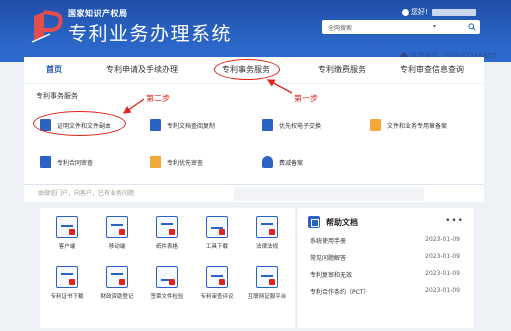  Describe the element at coordinates (405, 12) in the screenshot. I see `user-icon` at that location.